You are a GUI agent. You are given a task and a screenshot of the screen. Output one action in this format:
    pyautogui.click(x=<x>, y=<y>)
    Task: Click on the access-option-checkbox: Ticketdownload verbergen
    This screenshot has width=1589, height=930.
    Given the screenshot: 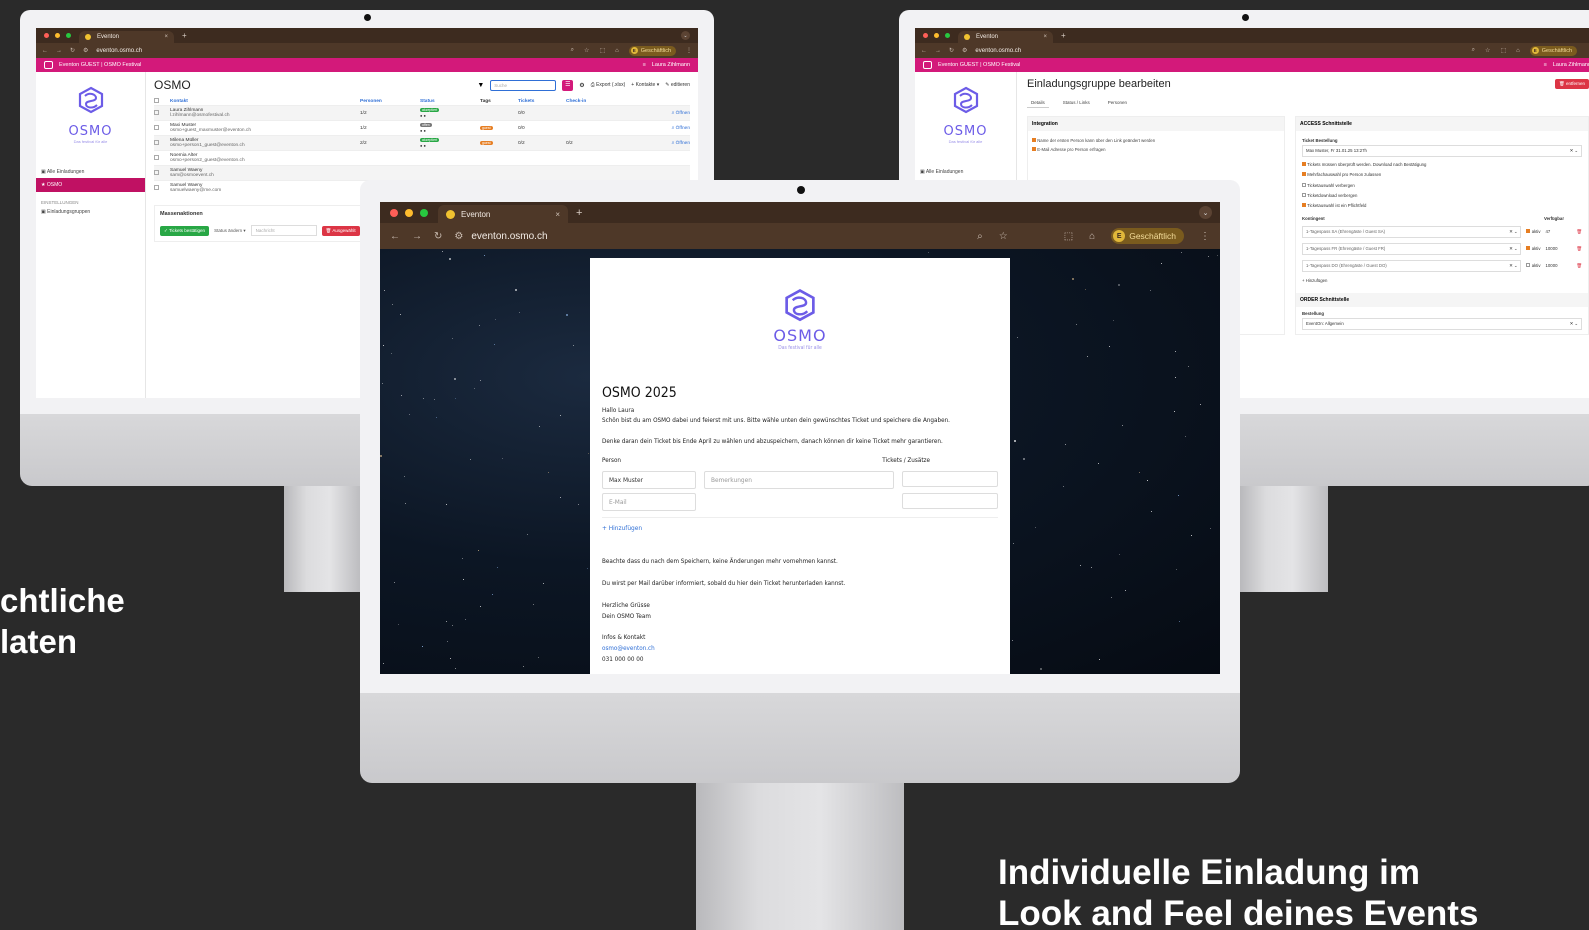 What is the action you would take?
    pyautogui.click(x=1442, y=196)
    